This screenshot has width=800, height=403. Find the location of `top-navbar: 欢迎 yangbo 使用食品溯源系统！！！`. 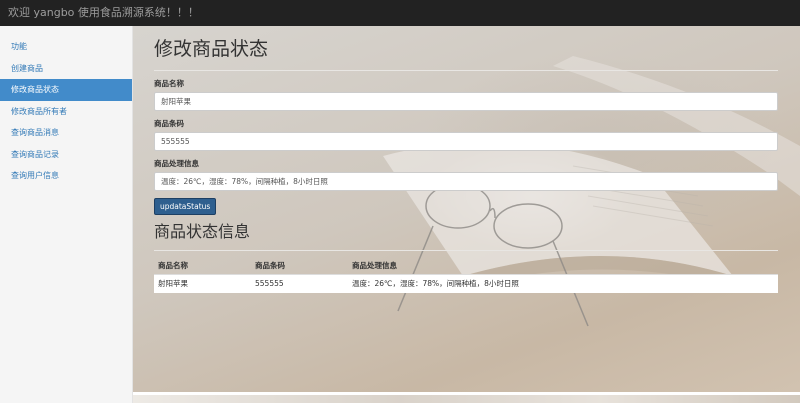

top-navbar: 欢迎 yangbo 使用食品溯源系统！！！ is located at coordinates (400, 13).